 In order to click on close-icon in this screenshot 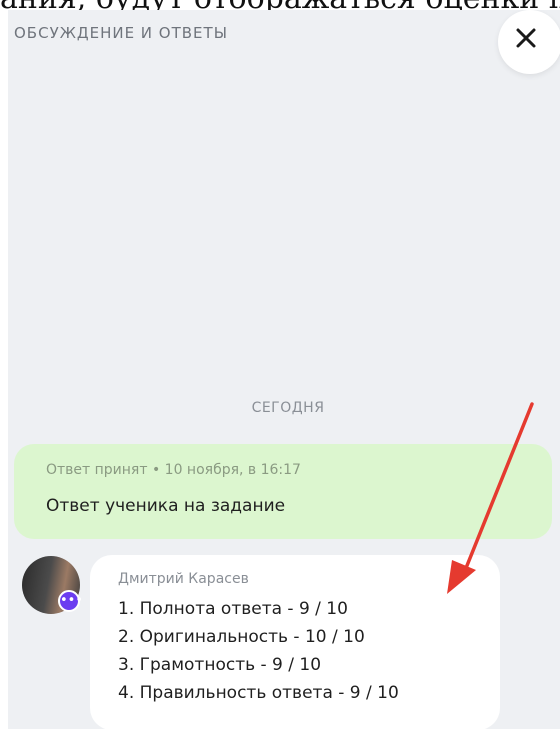, I will do `click(526, 38)`.